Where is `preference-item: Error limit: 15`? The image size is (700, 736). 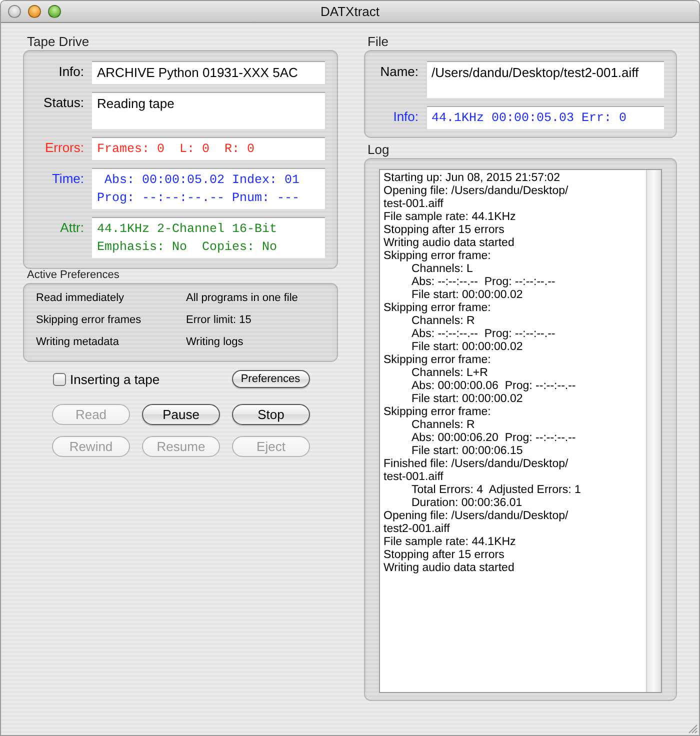 preference-item: Error limit: 15 is located at coordinates (219, 320).